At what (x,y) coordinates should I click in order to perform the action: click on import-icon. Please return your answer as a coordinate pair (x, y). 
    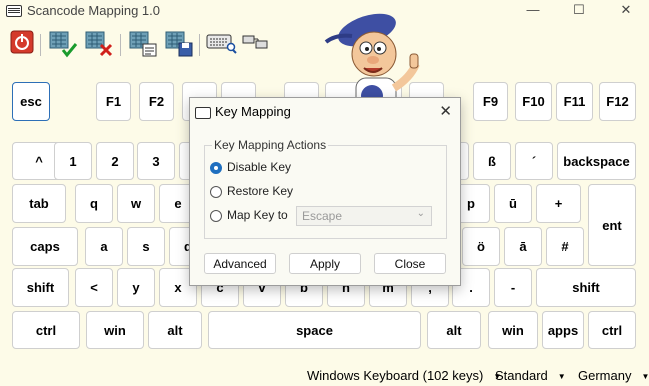
    Looking at the image, I should click on (142, 44).